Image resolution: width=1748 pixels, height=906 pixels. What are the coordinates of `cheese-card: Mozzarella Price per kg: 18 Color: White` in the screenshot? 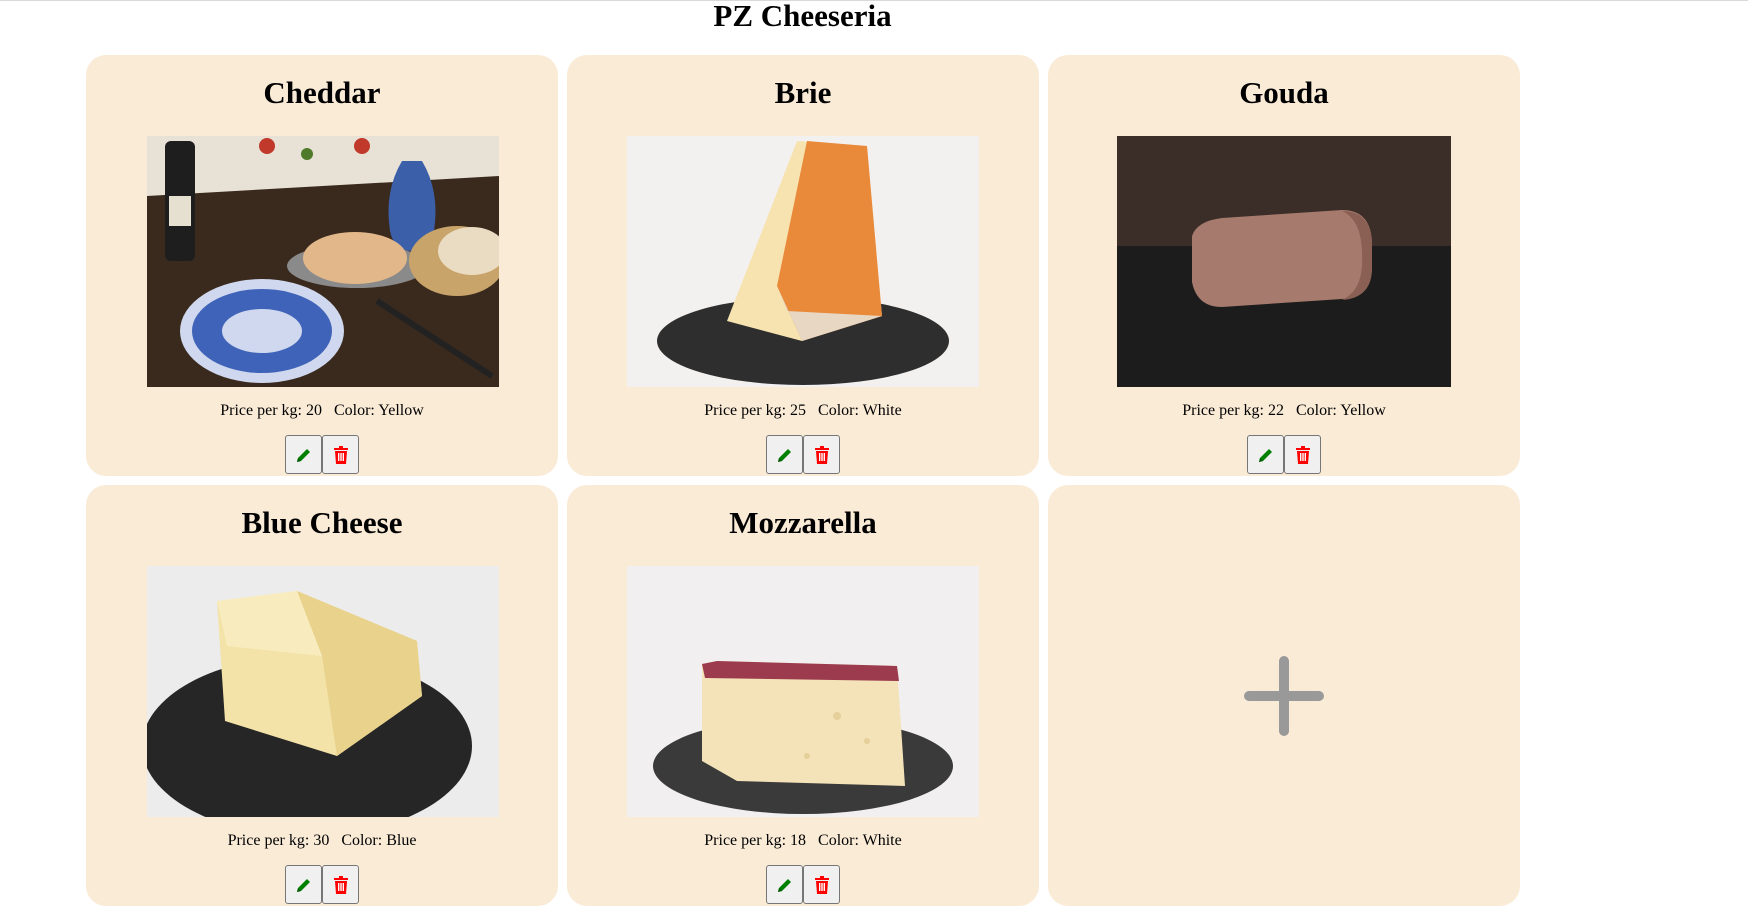 It's located at (803, 695).